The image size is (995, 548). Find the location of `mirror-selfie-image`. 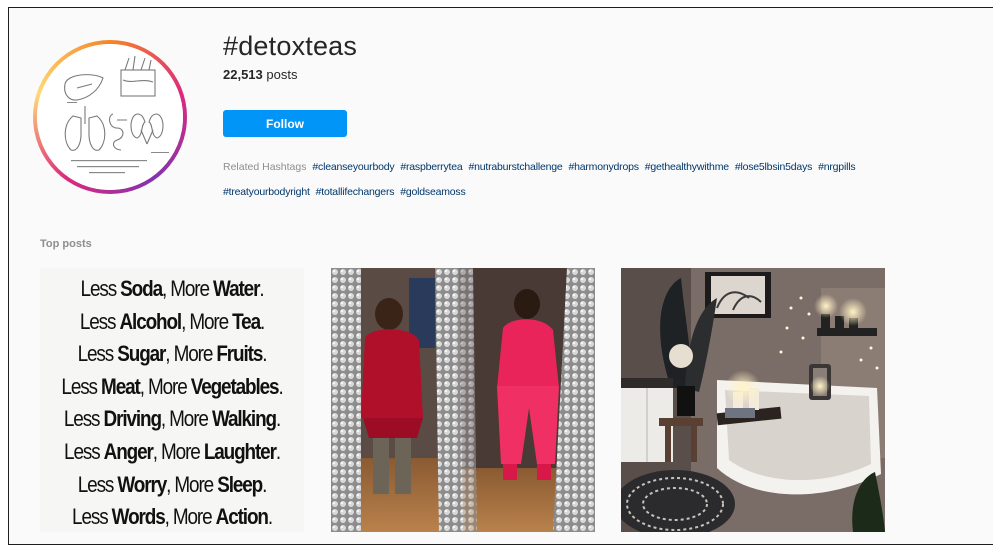

mirror-selfie-image is located at coordinates (463, 400).